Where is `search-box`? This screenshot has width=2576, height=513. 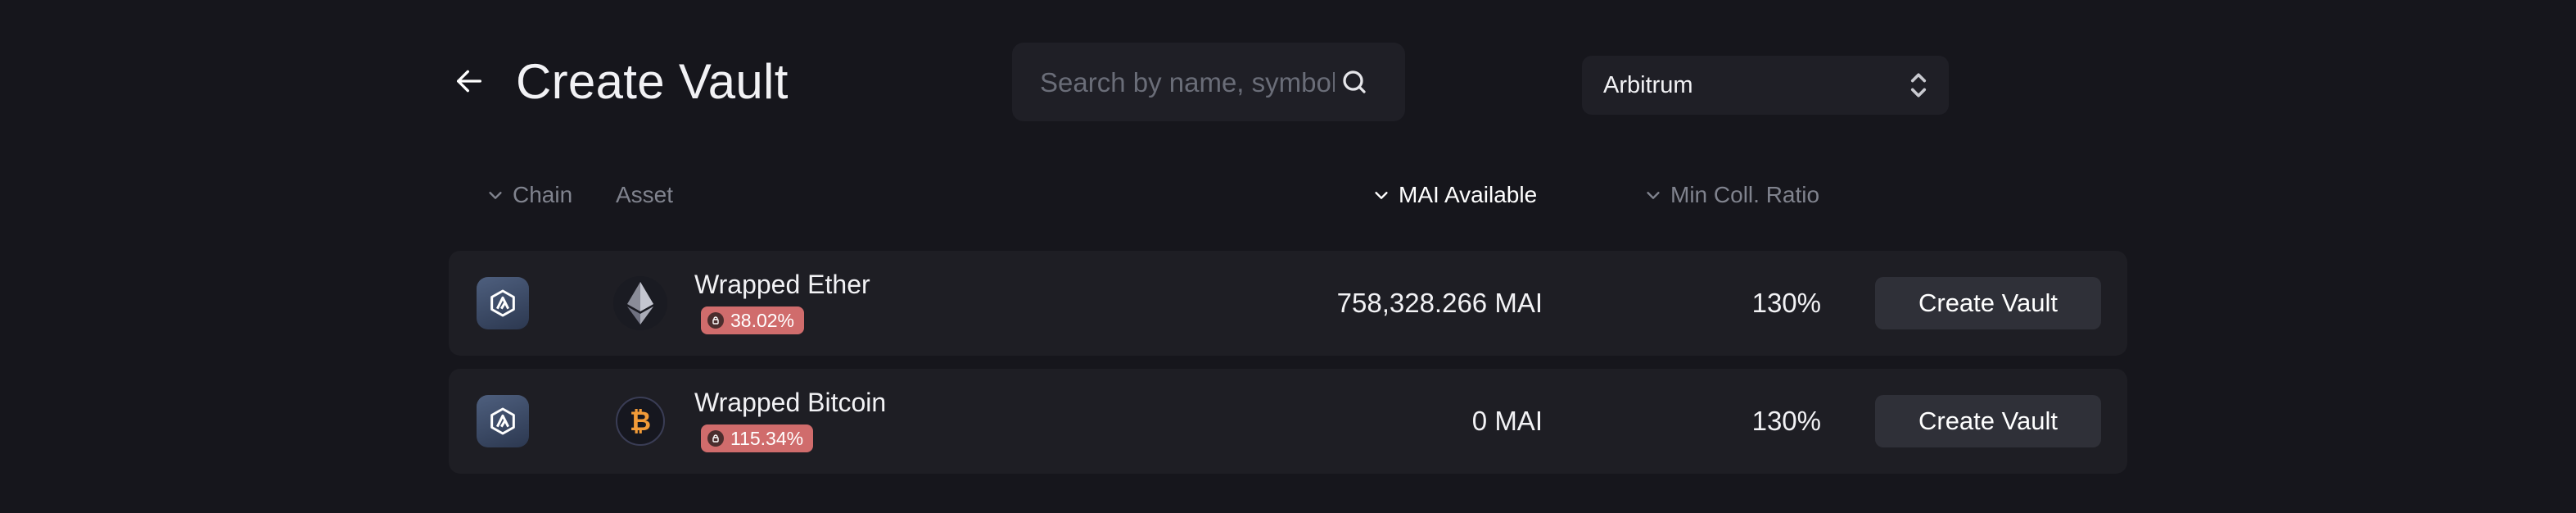
search-box is located at coordinates (1208, 82).